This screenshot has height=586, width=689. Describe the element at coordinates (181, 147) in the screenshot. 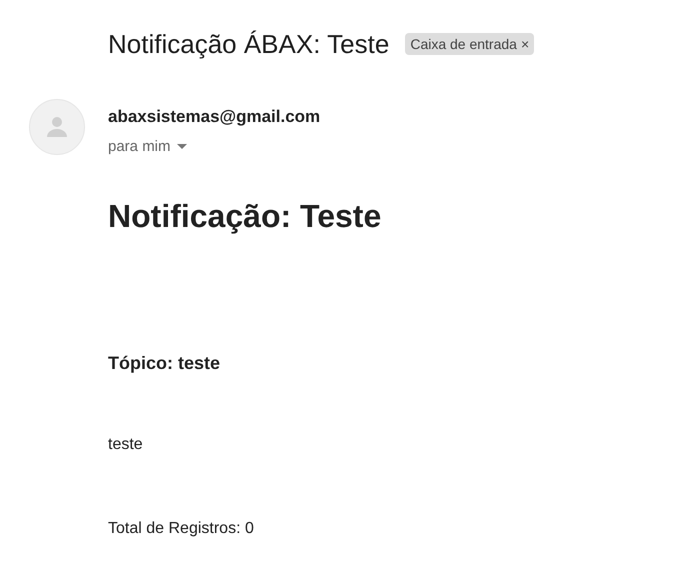

I see `dropdown-caret-icon` at that location.